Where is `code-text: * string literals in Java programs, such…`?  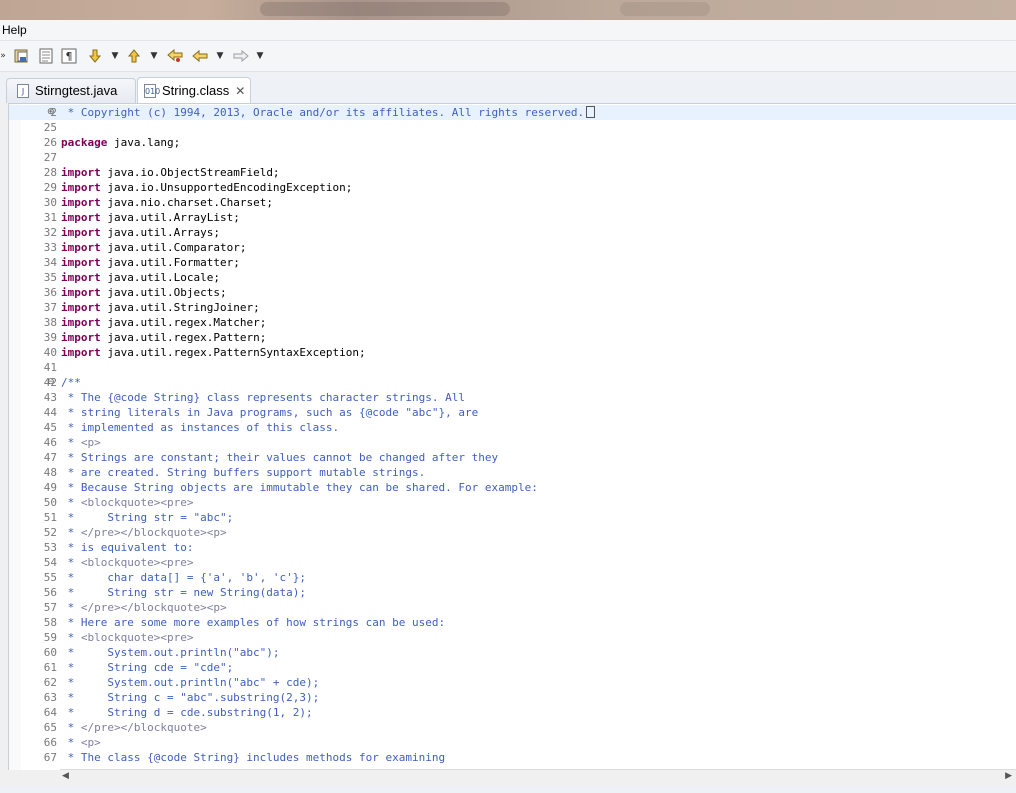 code-text: * string literals in Java programs, such… is located at coordinates (270, 412).